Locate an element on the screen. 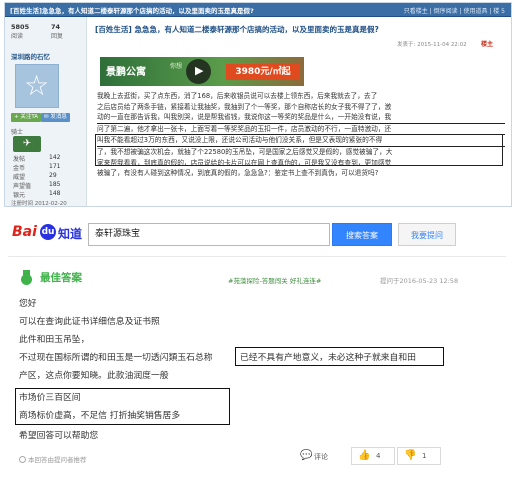 The width and height of the screenshot is (516, 477). avatar: ☆ is located at coordinates (37, 86).